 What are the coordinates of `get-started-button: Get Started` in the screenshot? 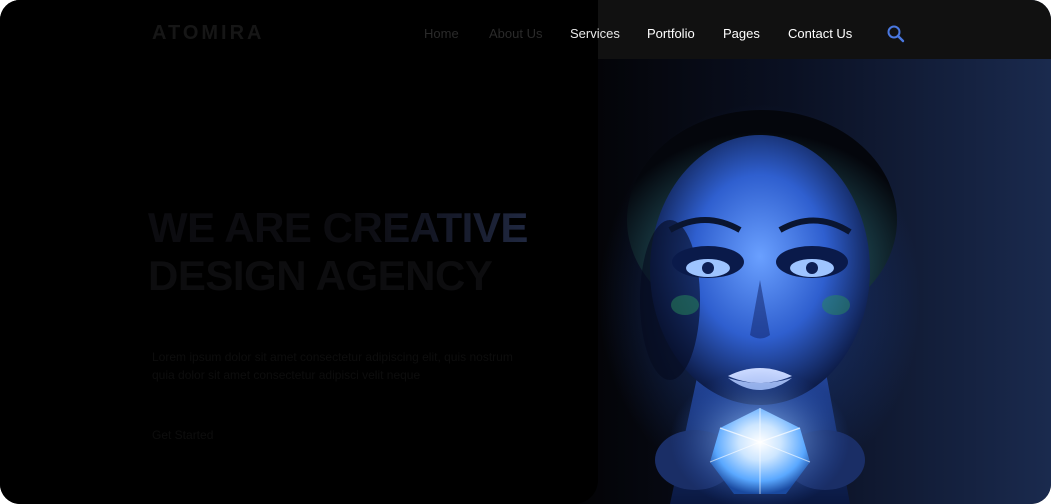 It's located at (182, 435).